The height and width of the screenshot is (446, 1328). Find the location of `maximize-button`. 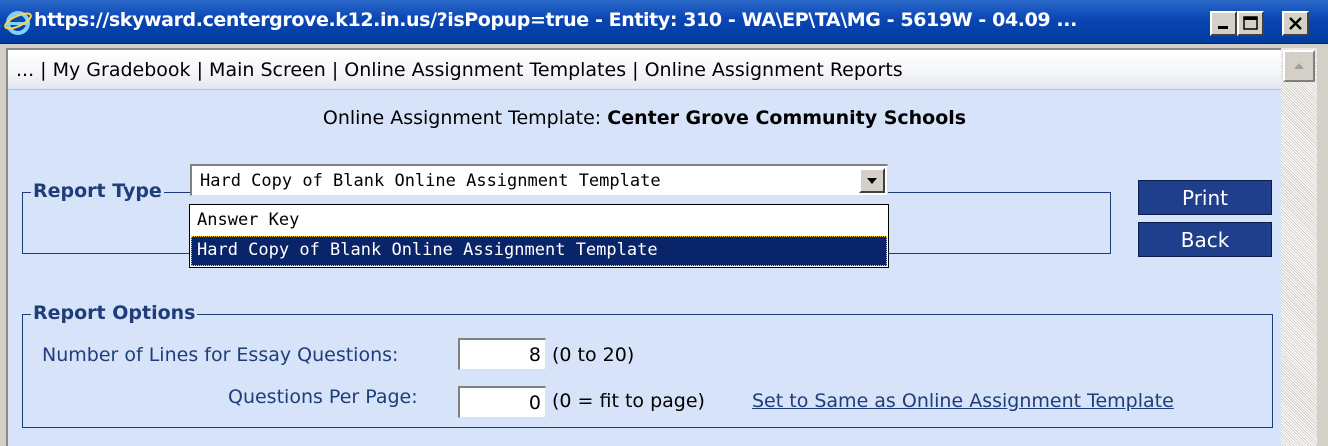

maximize-button is located at coordinates (1250, 23).